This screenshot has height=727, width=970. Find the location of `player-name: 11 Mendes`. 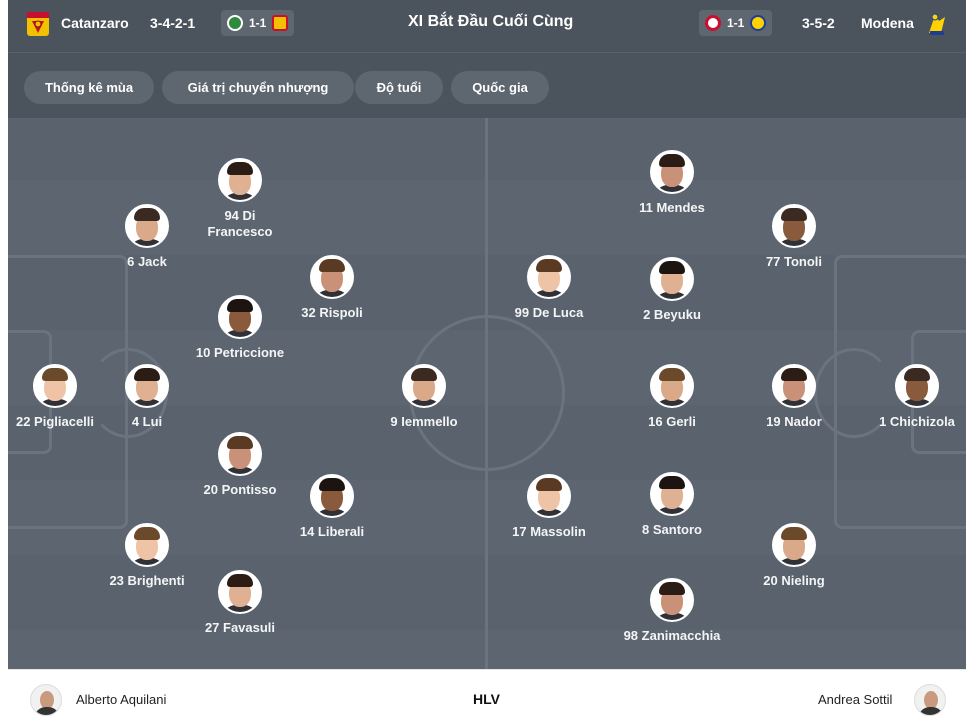

player-name: 11 Mendes is located at coordinates (672, 207).